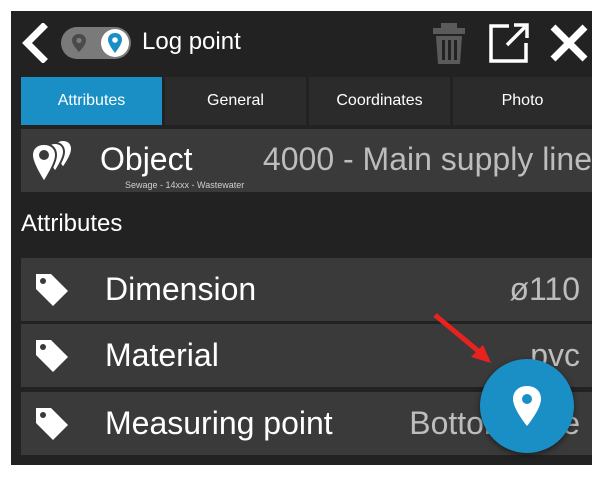 This screenshot has width=592, height=478. What do you see at coordinates (79, 43) in the screenshot?
I see `map-pin-icon` at bounding box center [79, 43].